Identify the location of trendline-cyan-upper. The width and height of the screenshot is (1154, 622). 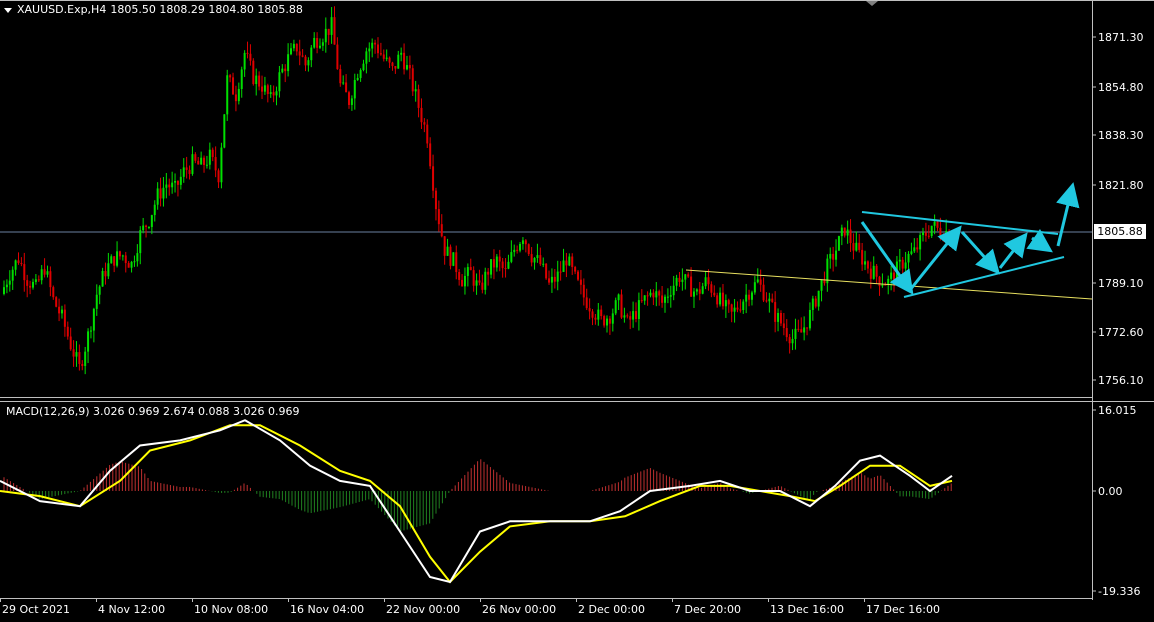
(960, 223).